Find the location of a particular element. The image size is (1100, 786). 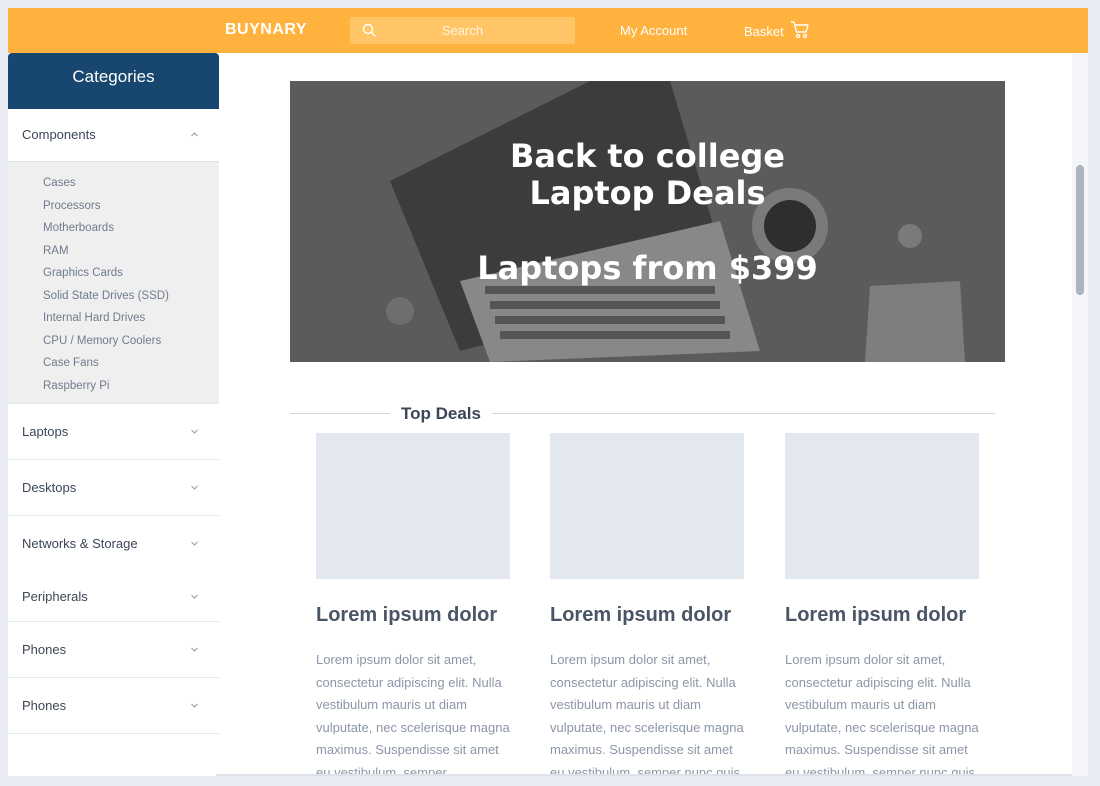

subcategory-case-fans: Case Fans is located at coordinates (131, 365).